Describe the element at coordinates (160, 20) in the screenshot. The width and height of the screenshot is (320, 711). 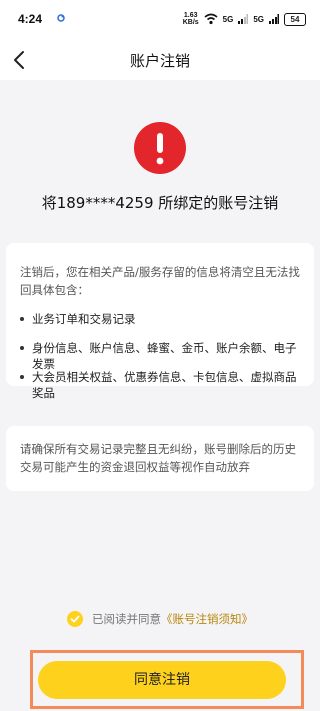
I see `status-bar: 4:24 1.63 KB/s 5G 5G 54` at that location.